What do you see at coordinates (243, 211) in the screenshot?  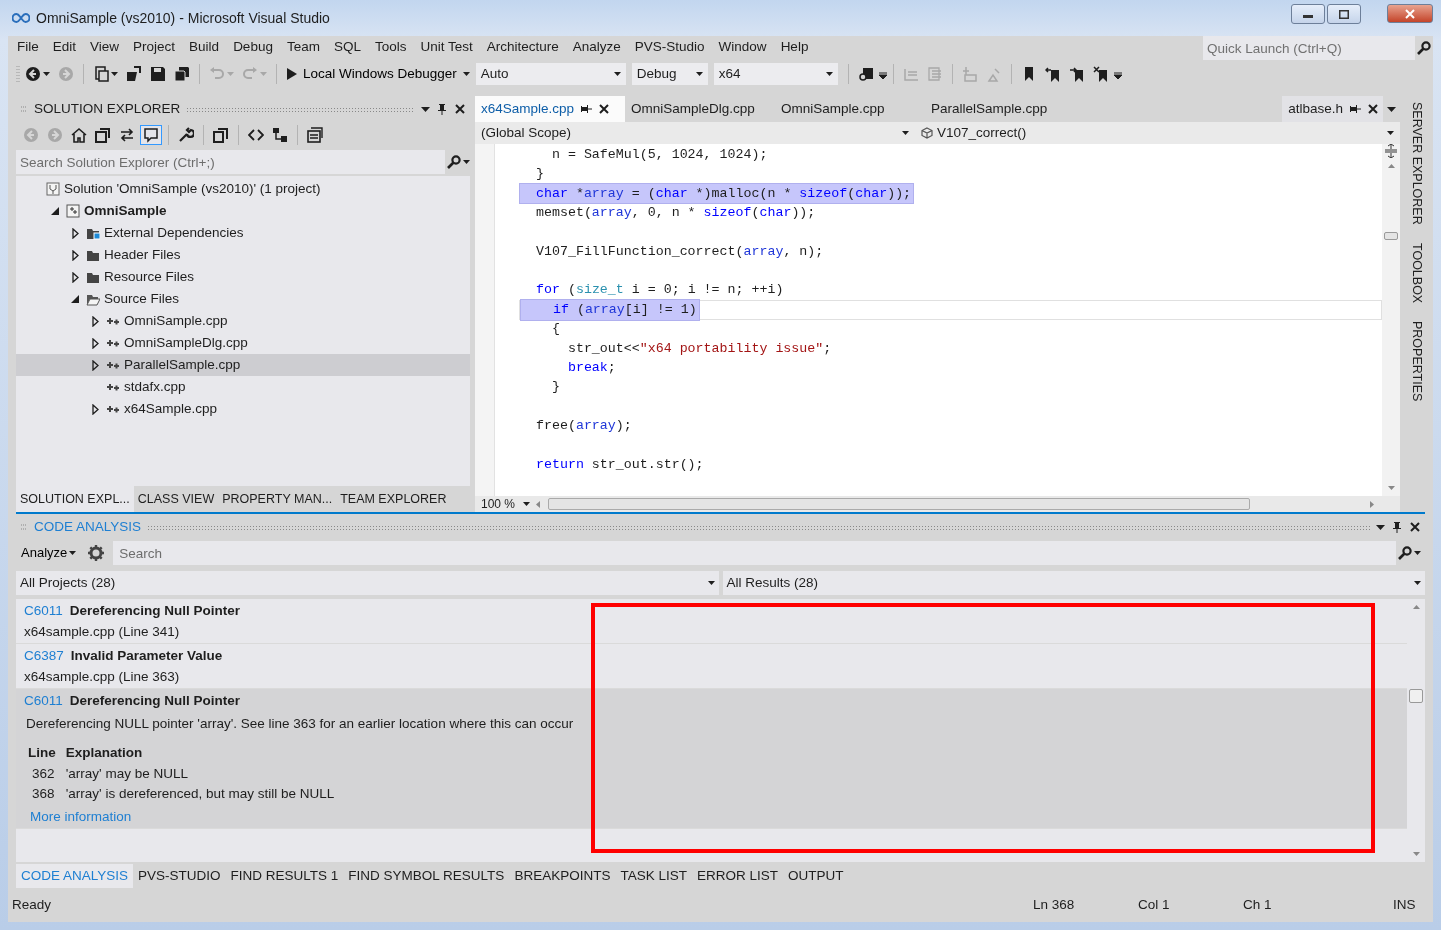 I see `tree-item: OmniSample` at bounding box center [243, 211].